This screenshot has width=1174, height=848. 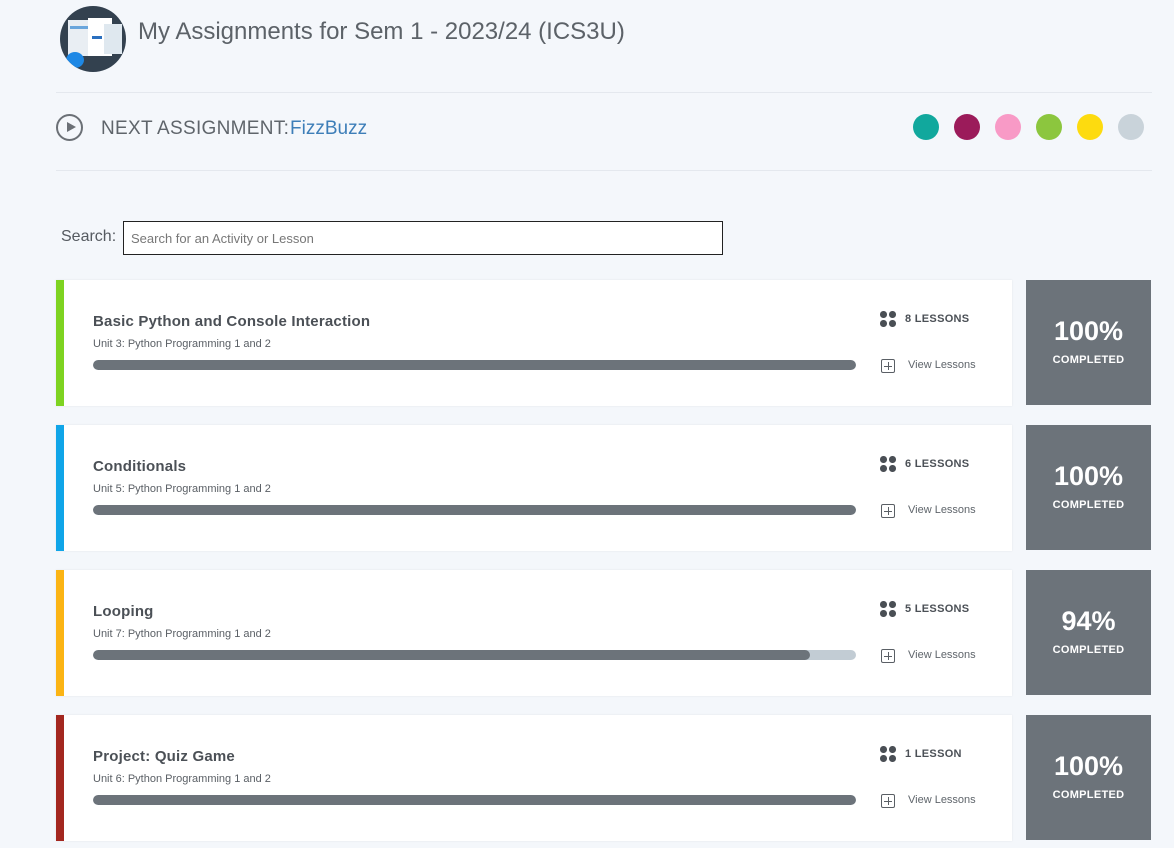 What do you see at coordinates (926, 127) in the screenshot?
I see `color-swatch-teal` at bounding box center [926, 127].